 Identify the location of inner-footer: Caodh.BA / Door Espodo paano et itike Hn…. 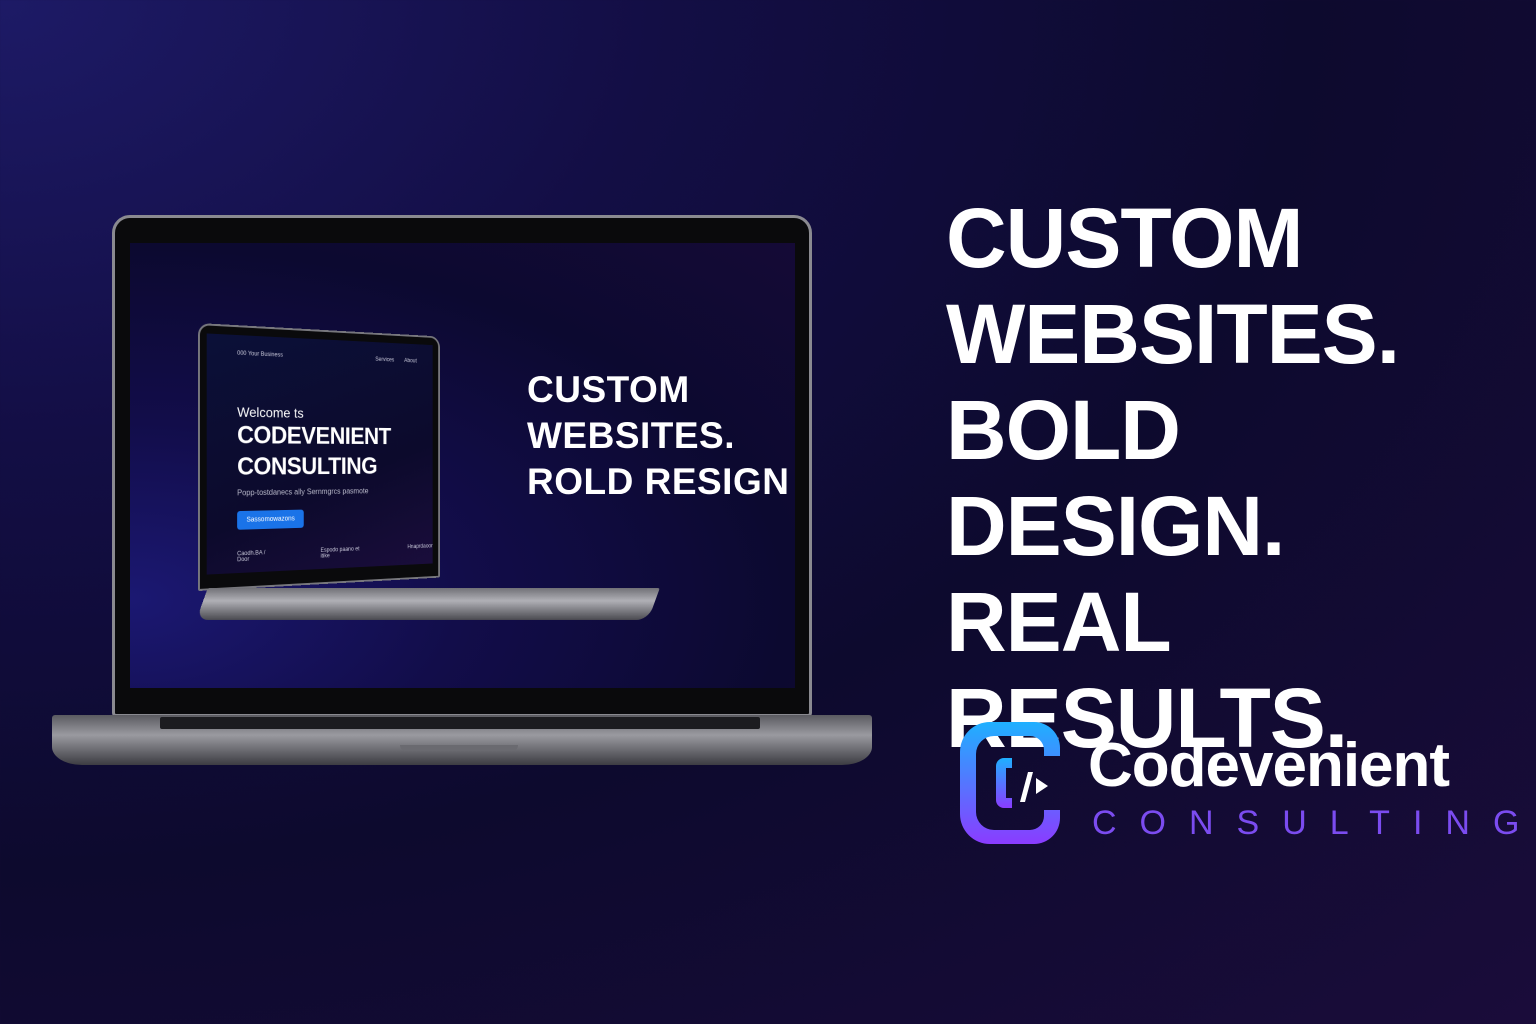
(335, 554).